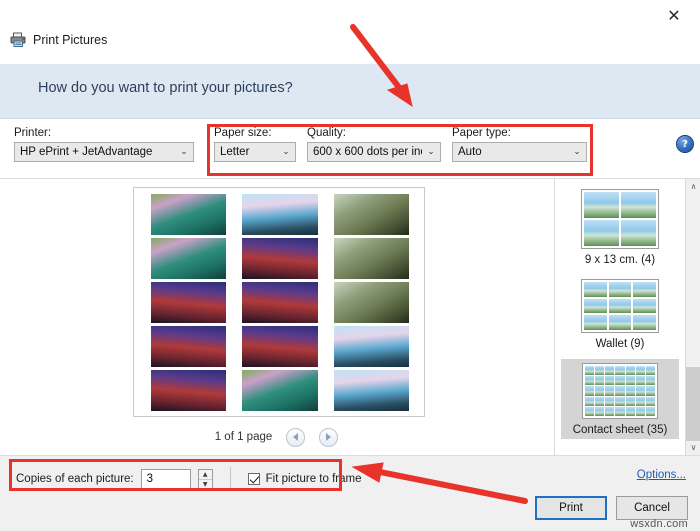  Describe the element at coordinates (693, 186) in the screenshot. I see `scroll-up-icon: ∧` at that location.